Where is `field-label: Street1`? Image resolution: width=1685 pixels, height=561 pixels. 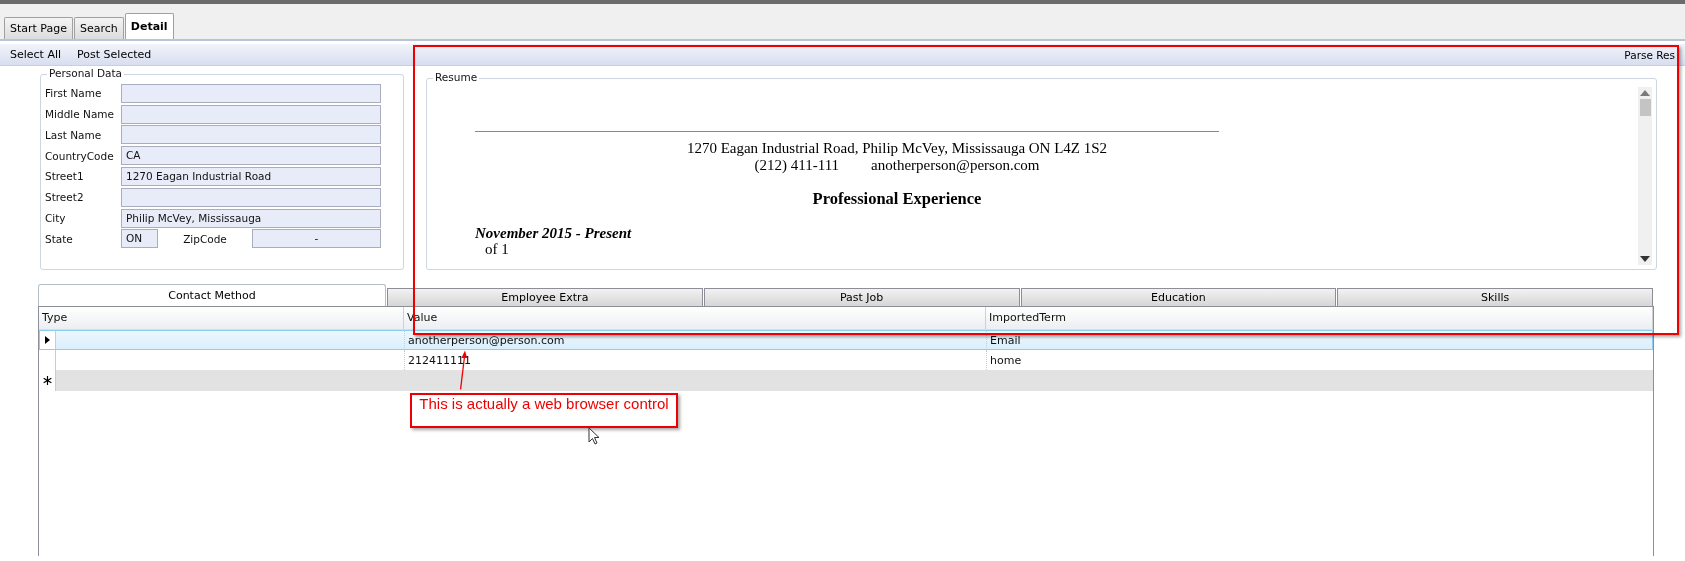 field-label: Street1 is located at coordinates (64, 176).